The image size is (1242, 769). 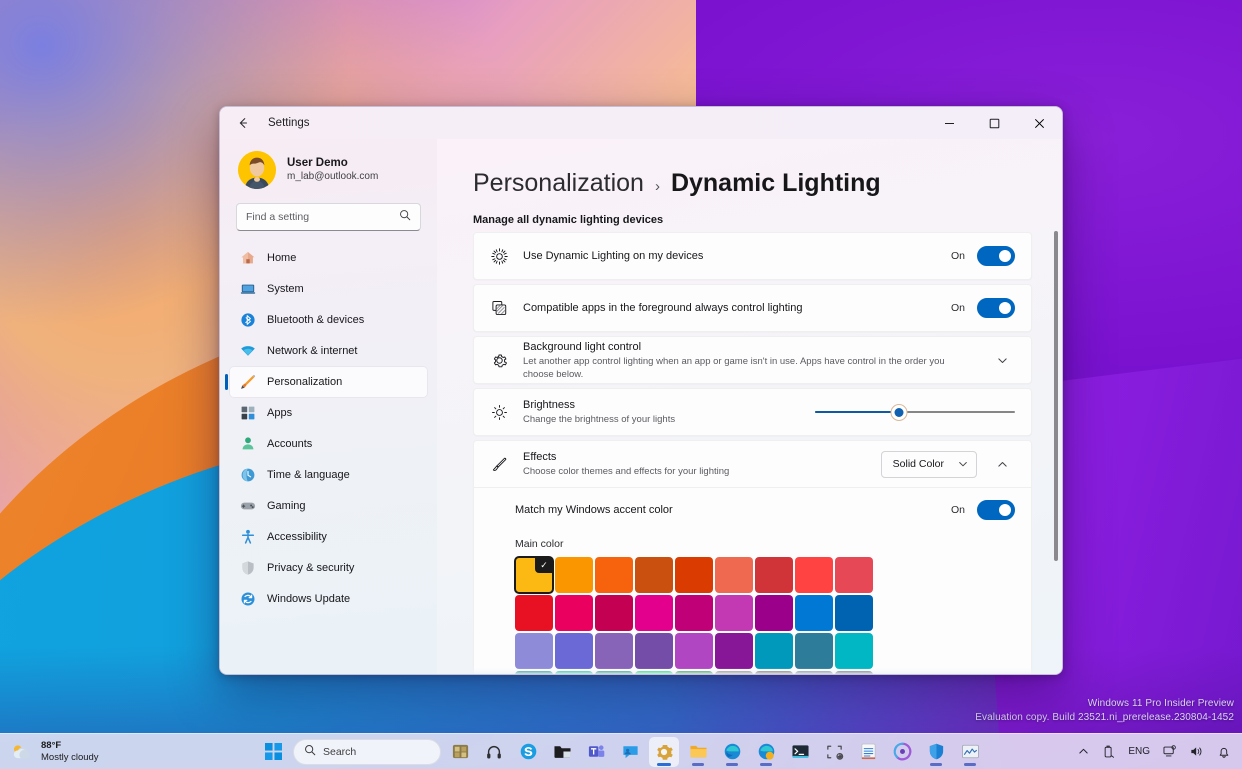 I want to click on sidebar-item-windows-update: Windows Update, so click(x=328, y=599).